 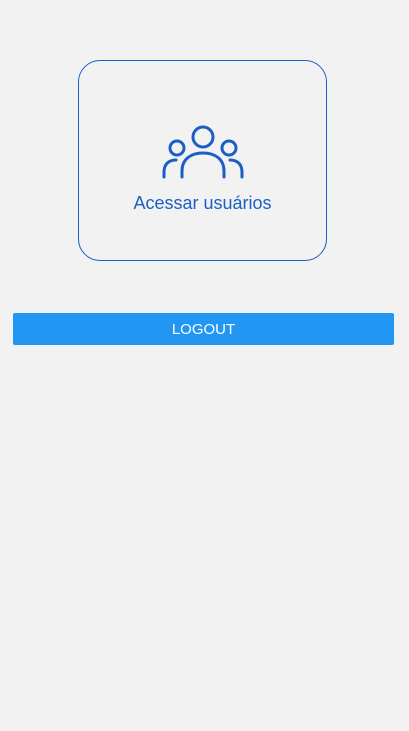 I want to click on users-group-icon, so click(x=202, y=152).